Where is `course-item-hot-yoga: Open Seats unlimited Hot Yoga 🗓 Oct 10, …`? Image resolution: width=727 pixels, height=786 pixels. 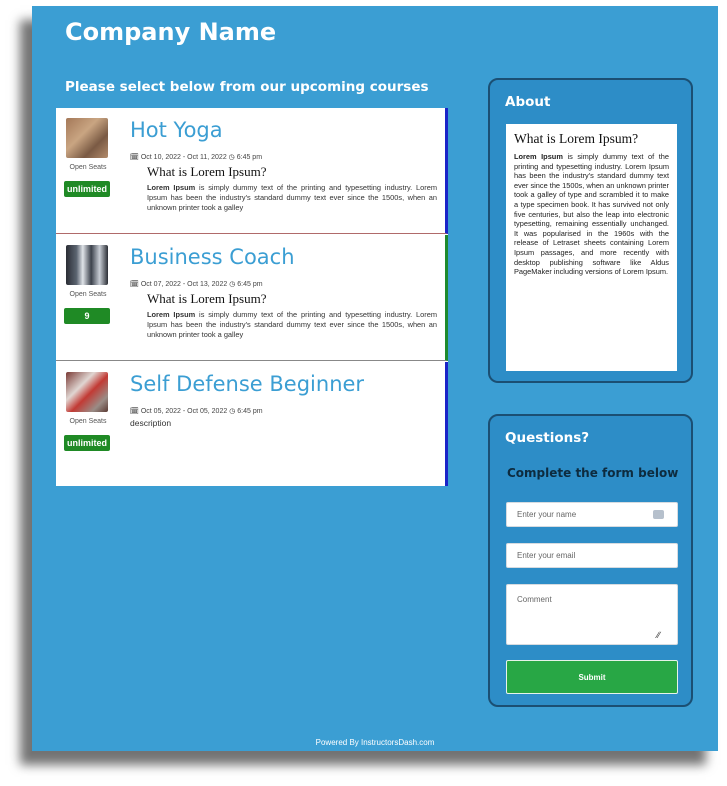
course-item-hot-yoga: Open Seats unlimited Hot Yoga 🗓 Oct 10, … is located at coordinates (252, 171).